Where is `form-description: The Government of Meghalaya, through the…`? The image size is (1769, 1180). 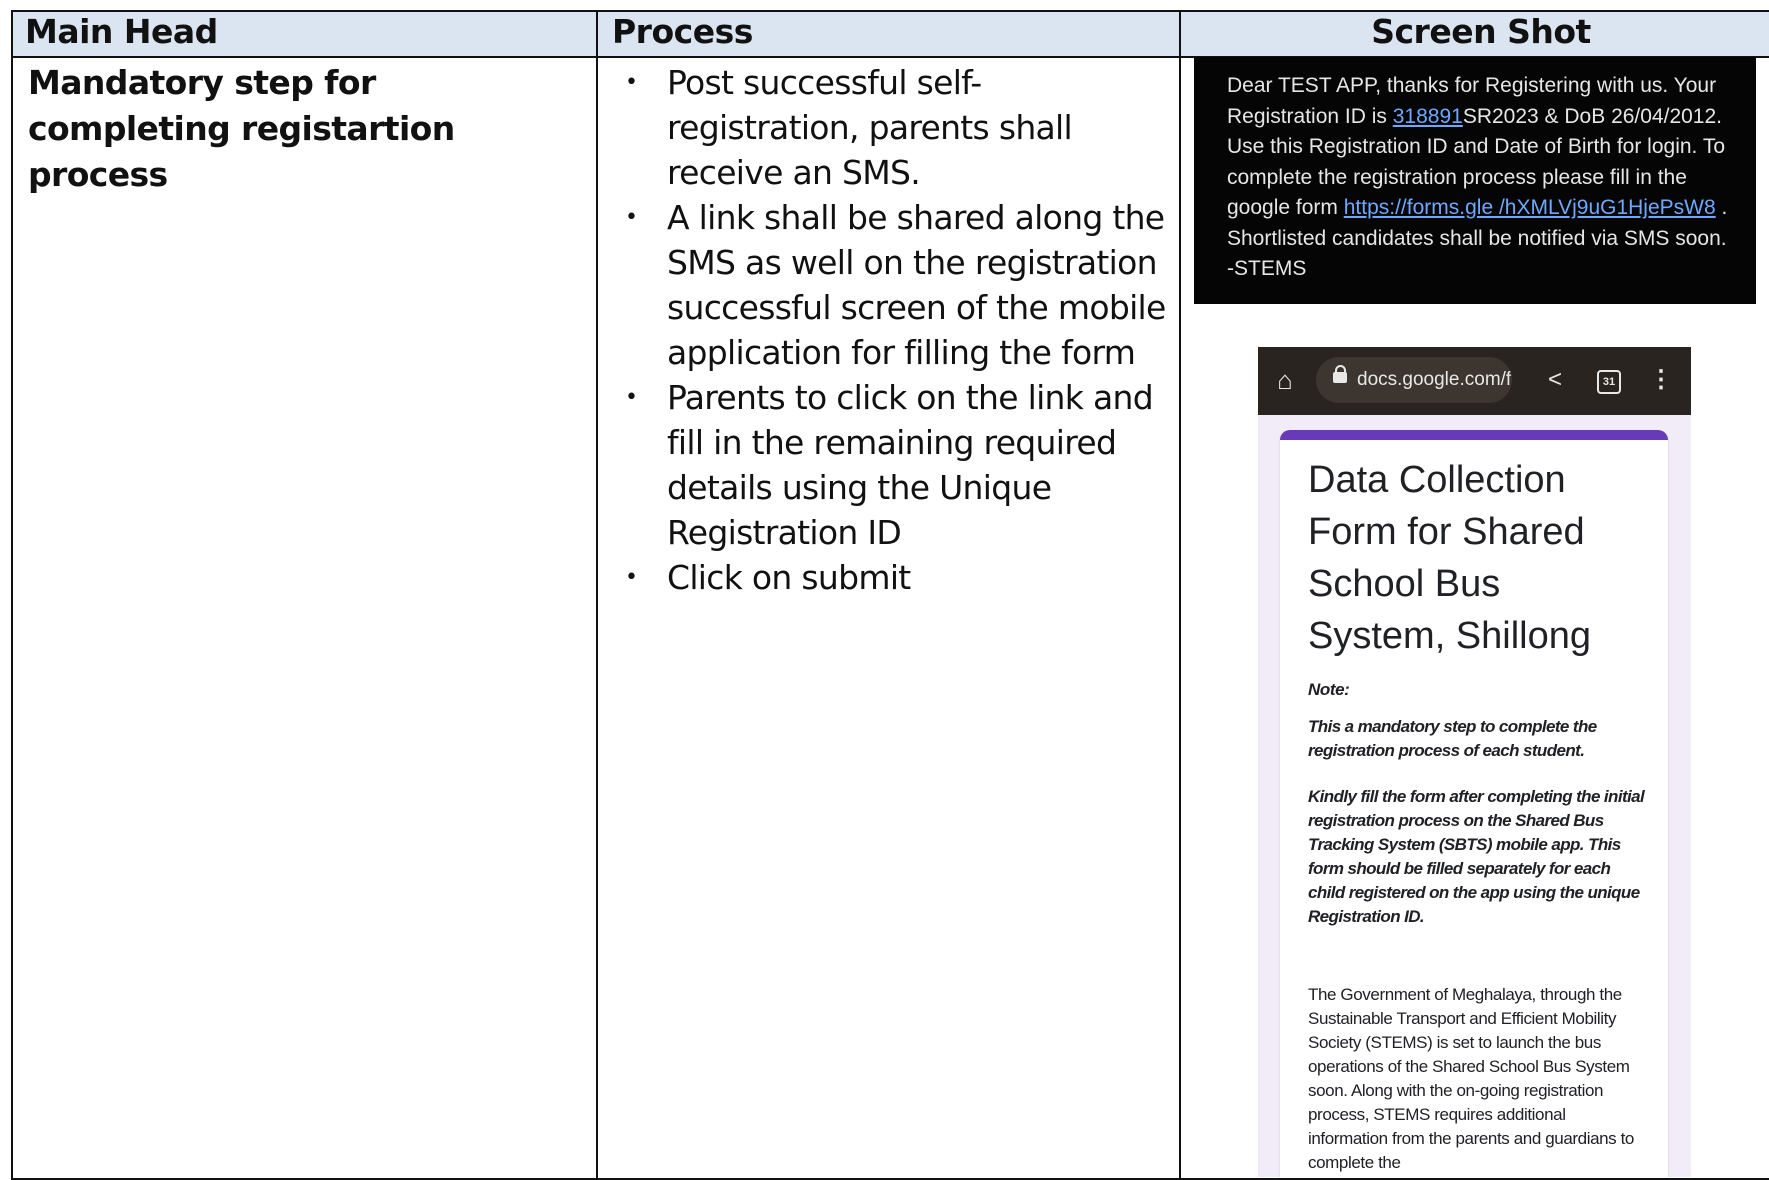
form-description: The Government of Meghalaya, through the… is located at coordinates (1471, 1078).